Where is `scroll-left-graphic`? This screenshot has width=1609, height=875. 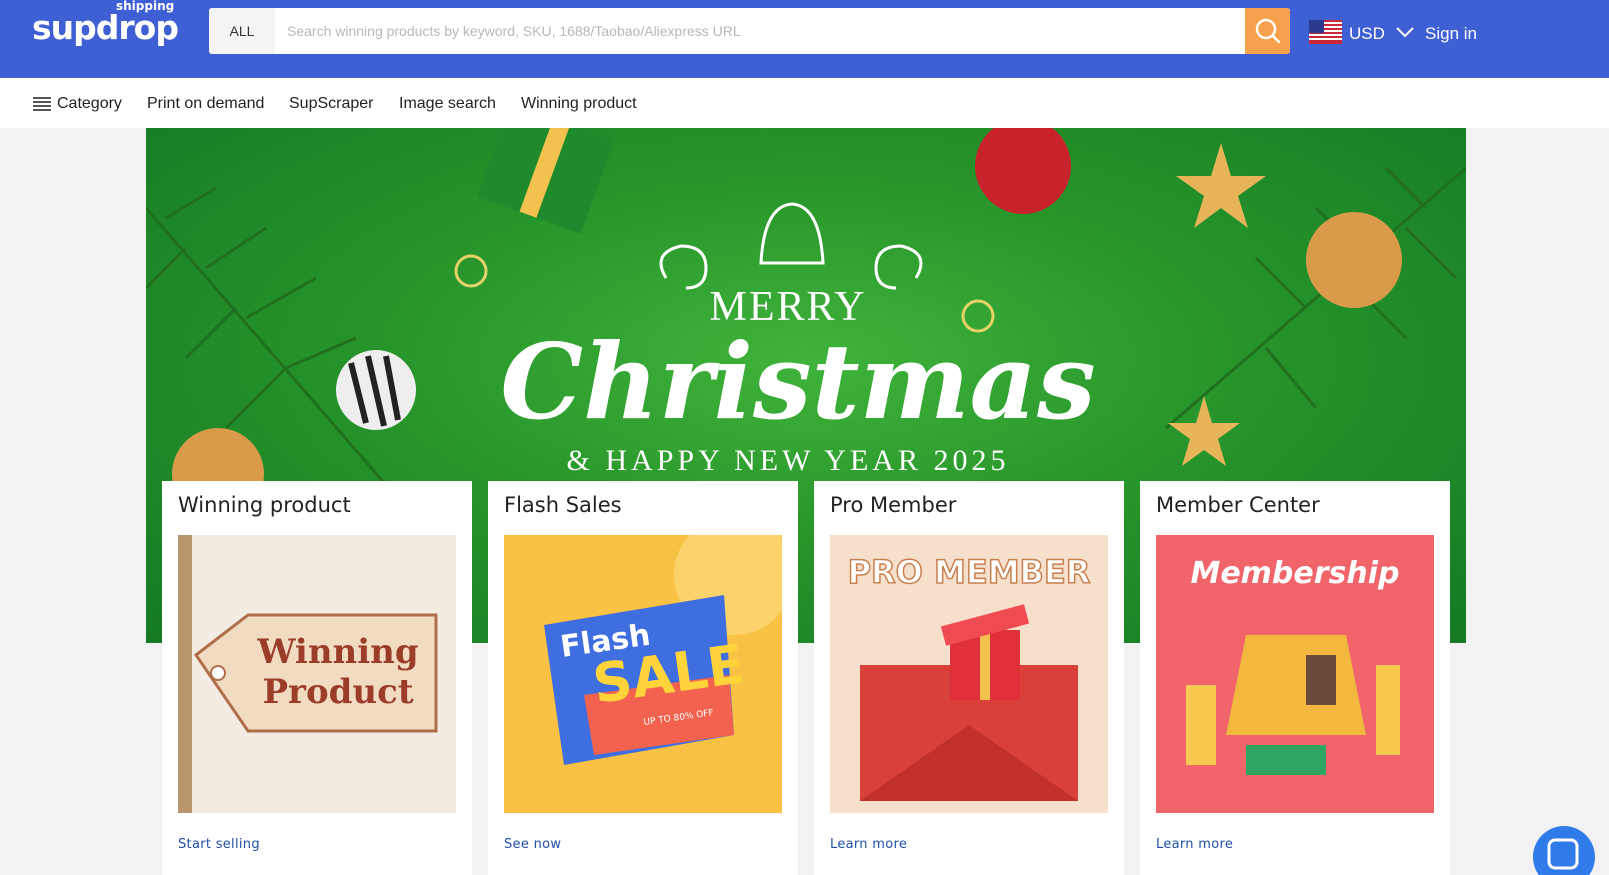
scroll-left-graphic is located at coordinates (683, 267).